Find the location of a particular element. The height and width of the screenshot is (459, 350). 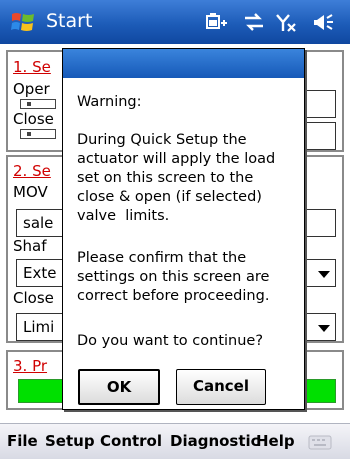

windows-logo-icon is located at coordinates (23, 22).